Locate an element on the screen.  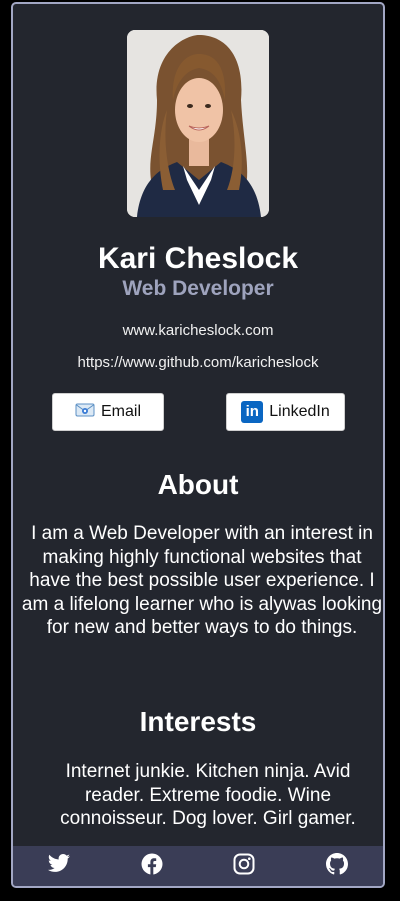
github-link: https://www.github.com/karicheslock is located at coordinates (198, 363).